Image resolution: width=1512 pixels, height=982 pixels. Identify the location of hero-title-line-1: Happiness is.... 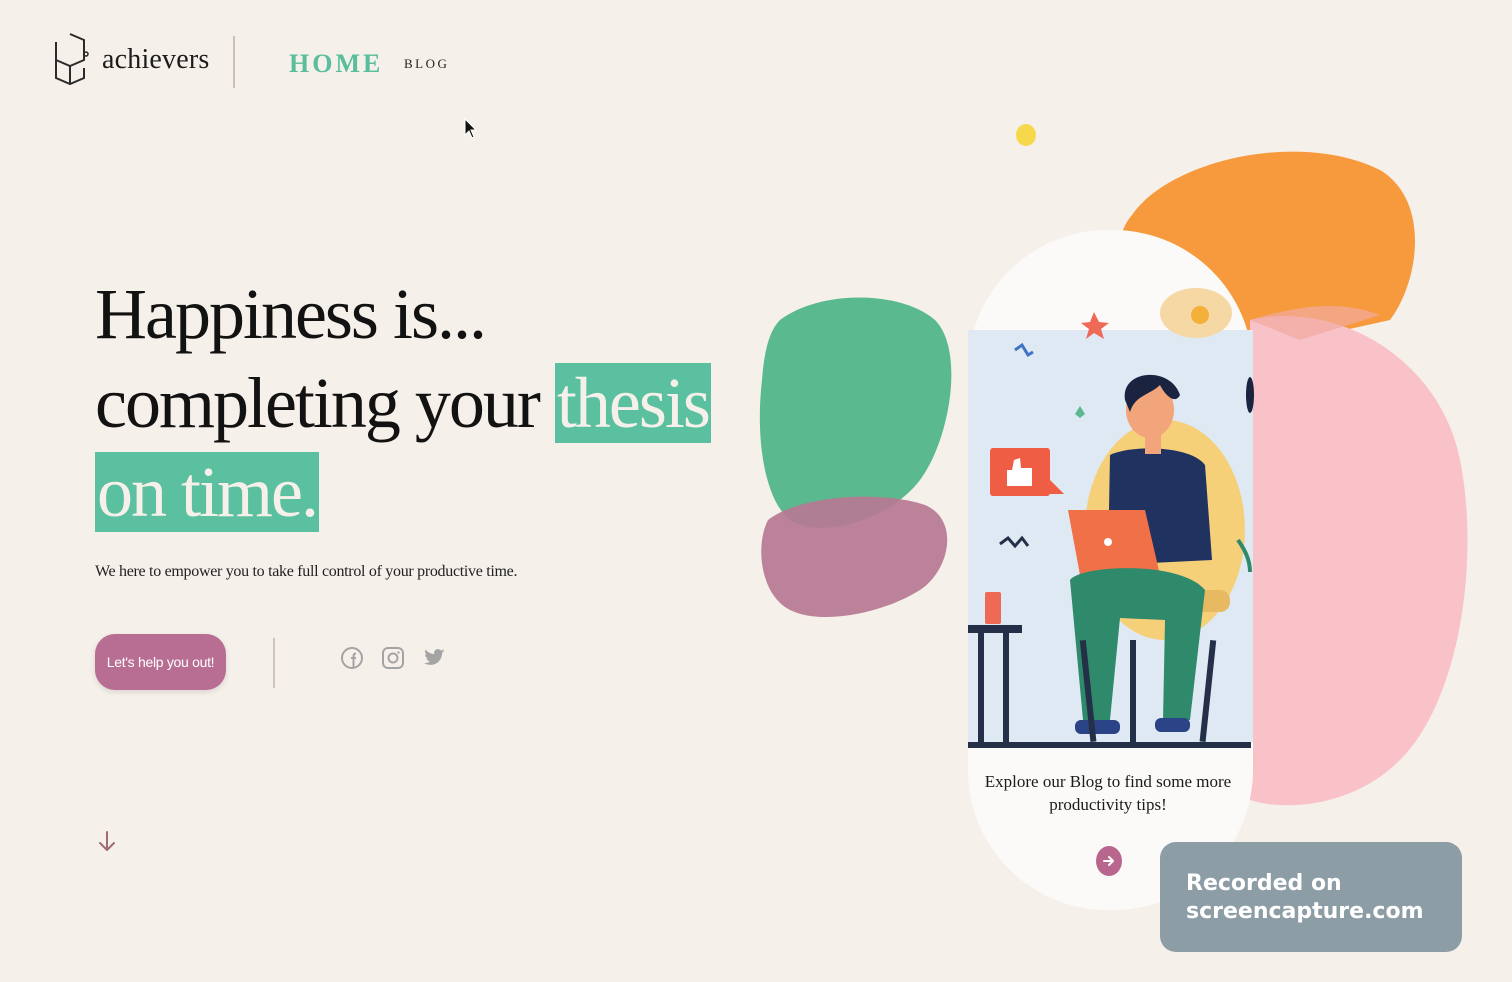
(291, 314).